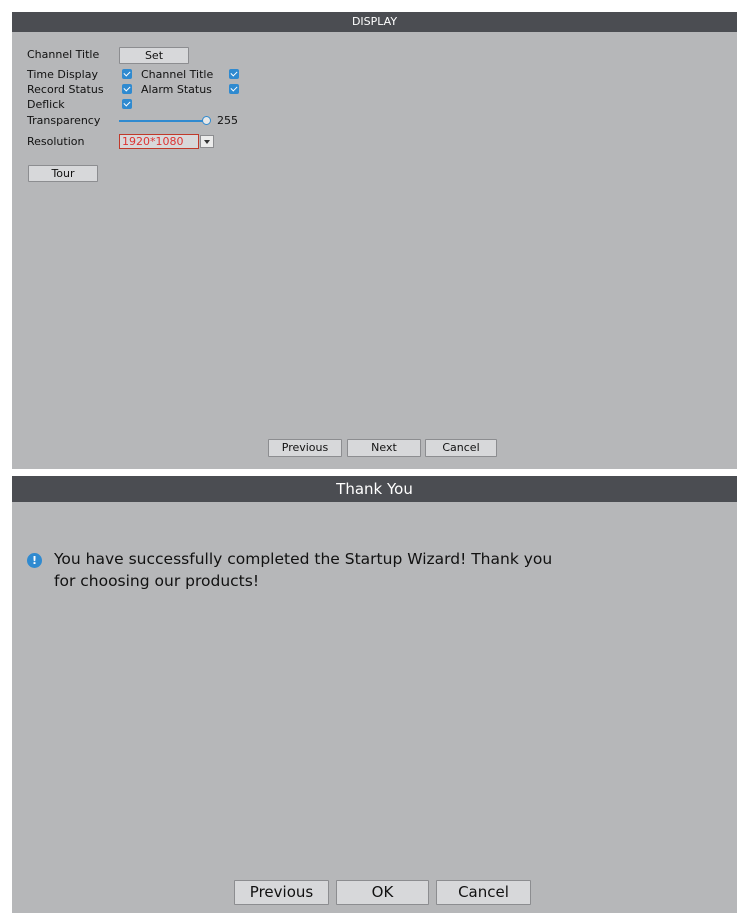 This screenshot has width=737, height=913. I want to click on transparency-value: 255, so click(227, 120).